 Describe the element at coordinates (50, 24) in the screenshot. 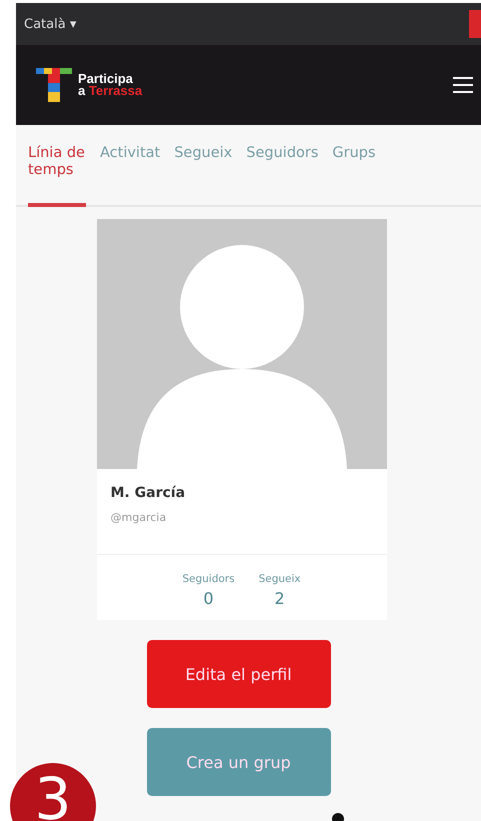

I see `language-selector: Català ▾` at that location.